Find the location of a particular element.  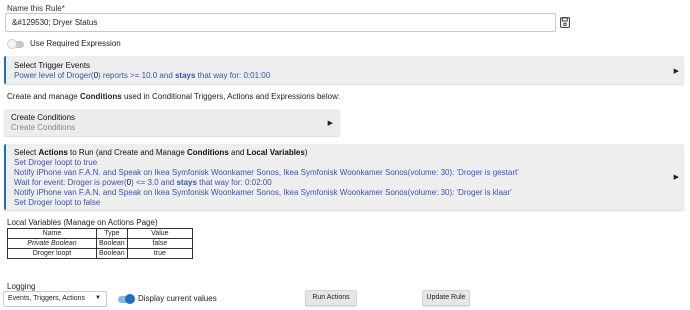

variable-name: Private Boolean is located at coordinates (52, 243).